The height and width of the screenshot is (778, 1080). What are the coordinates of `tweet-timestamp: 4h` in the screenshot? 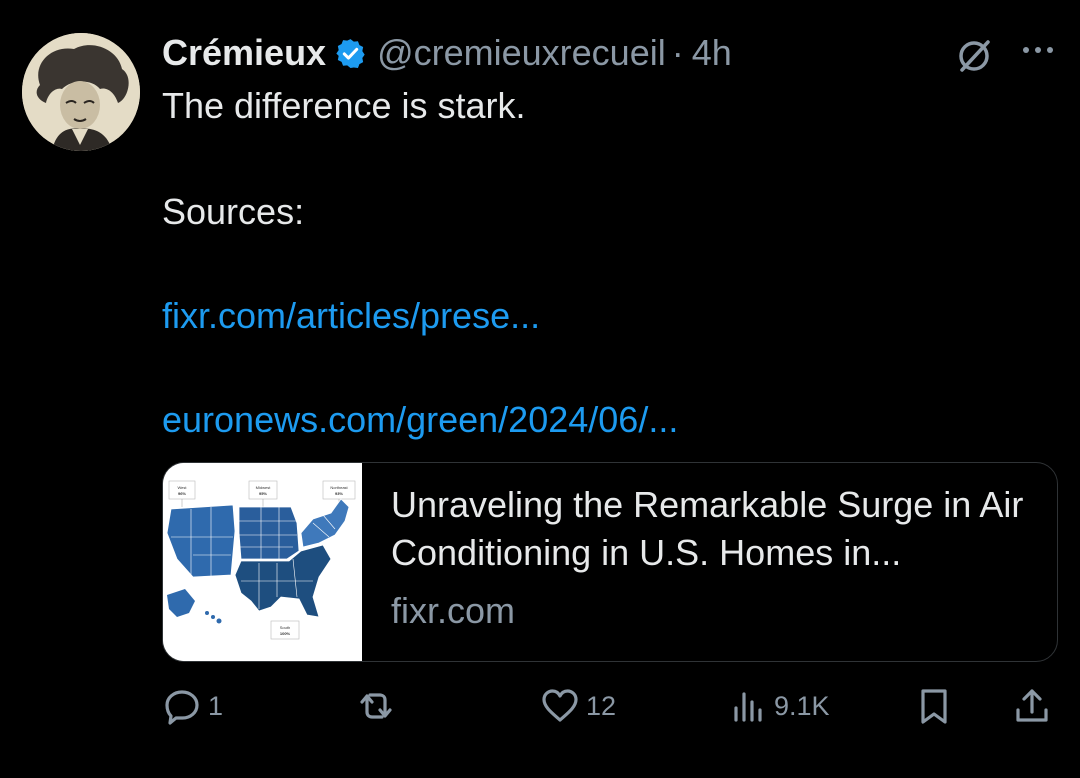 It's located at (712, 53).